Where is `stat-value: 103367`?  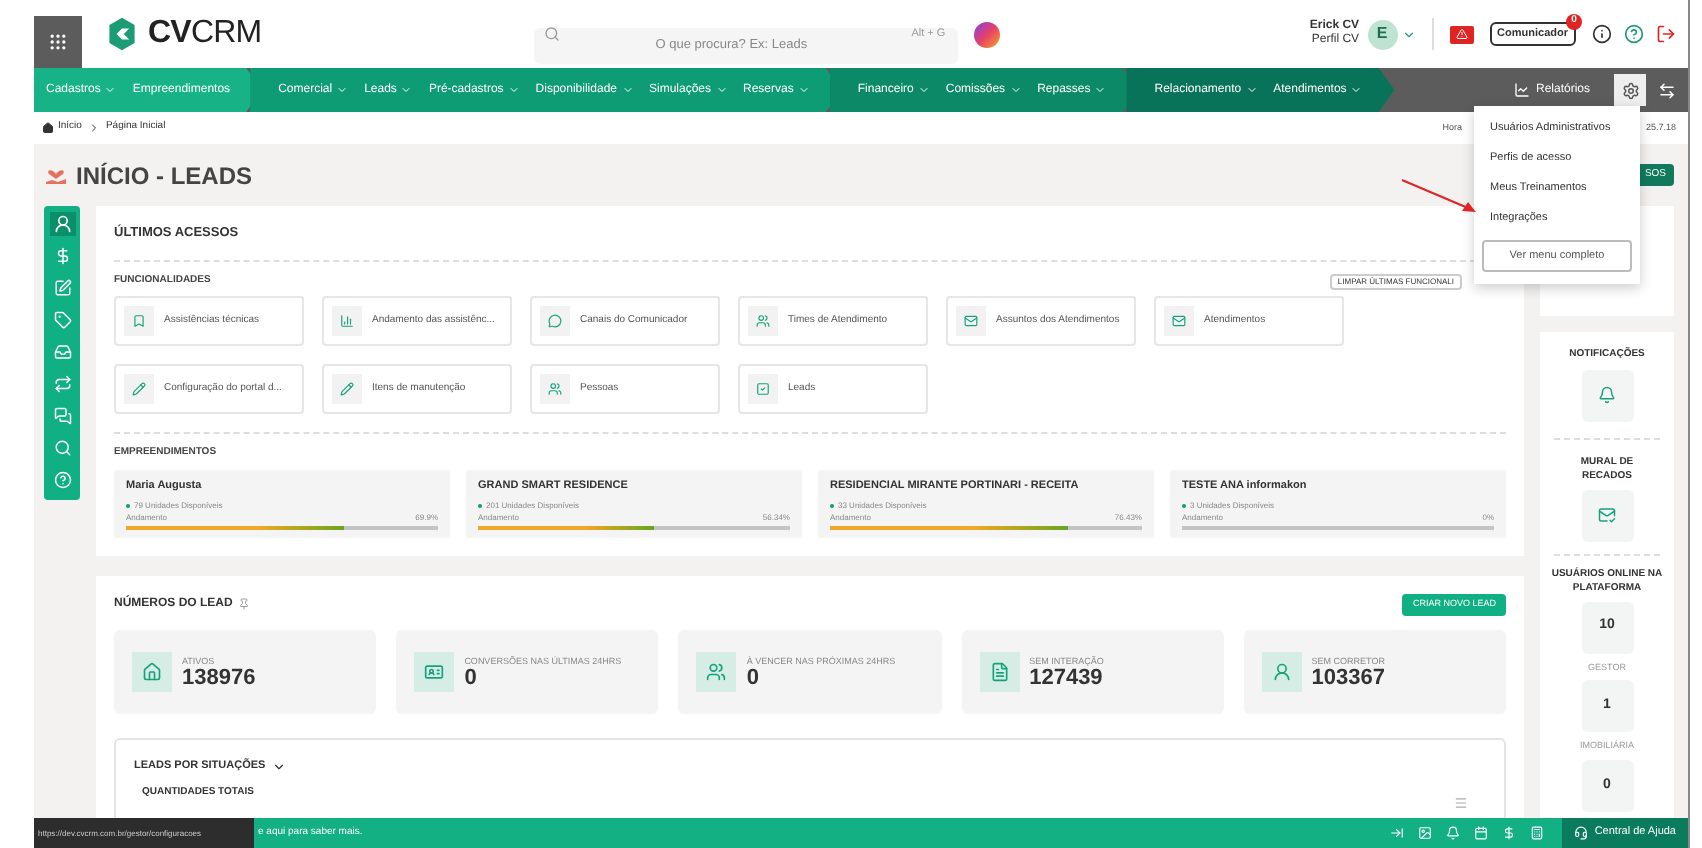
stat-value: 103367 is located at coordinates (1349, 677).